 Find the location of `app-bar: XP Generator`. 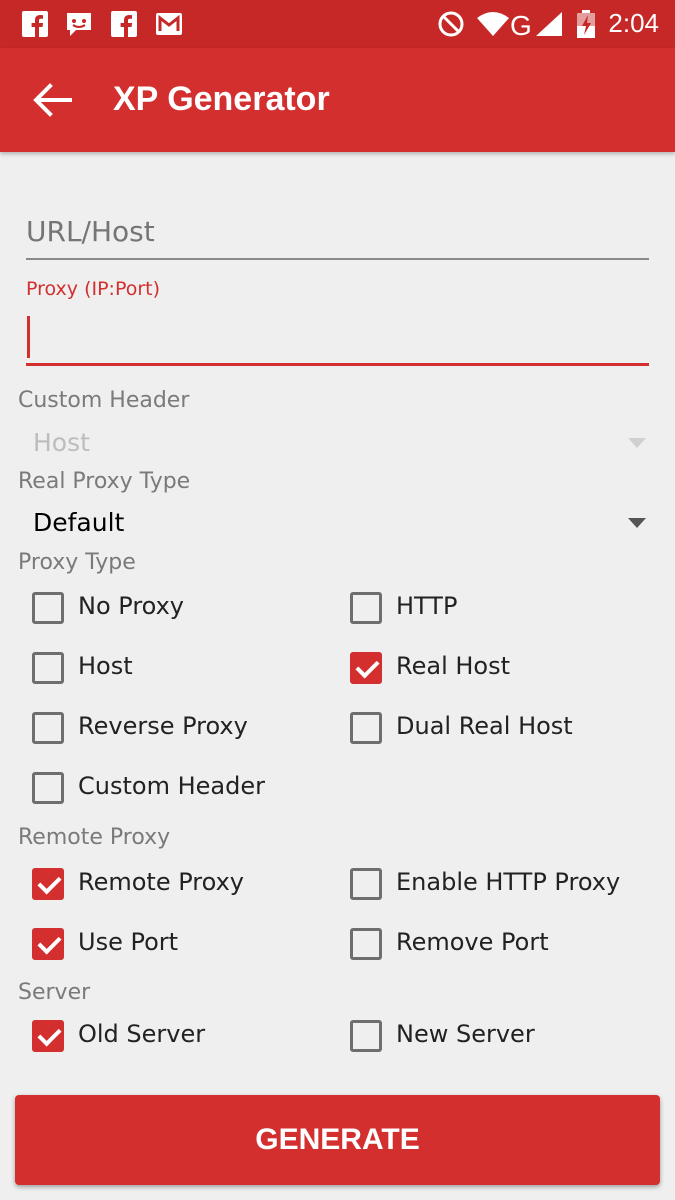

app-bar: XP Generator is located at coordinates (337, 100).